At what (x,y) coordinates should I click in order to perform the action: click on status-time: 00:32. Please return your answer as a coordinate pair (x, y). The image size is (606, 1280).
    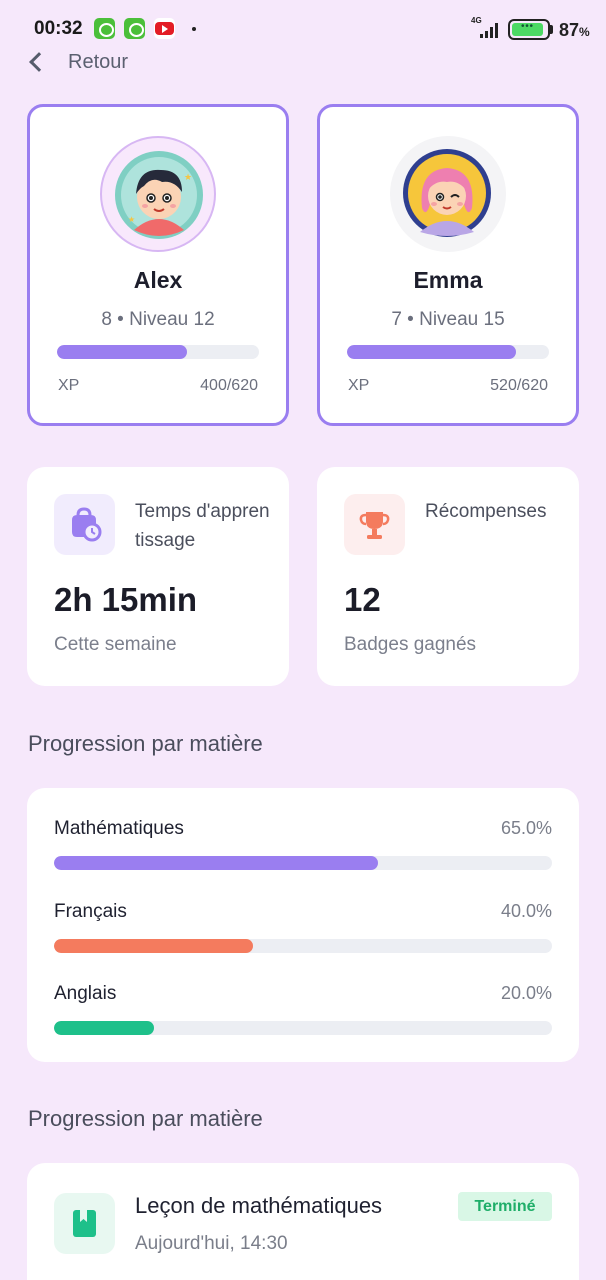
    Looking at the image, I should click on (58, 28).